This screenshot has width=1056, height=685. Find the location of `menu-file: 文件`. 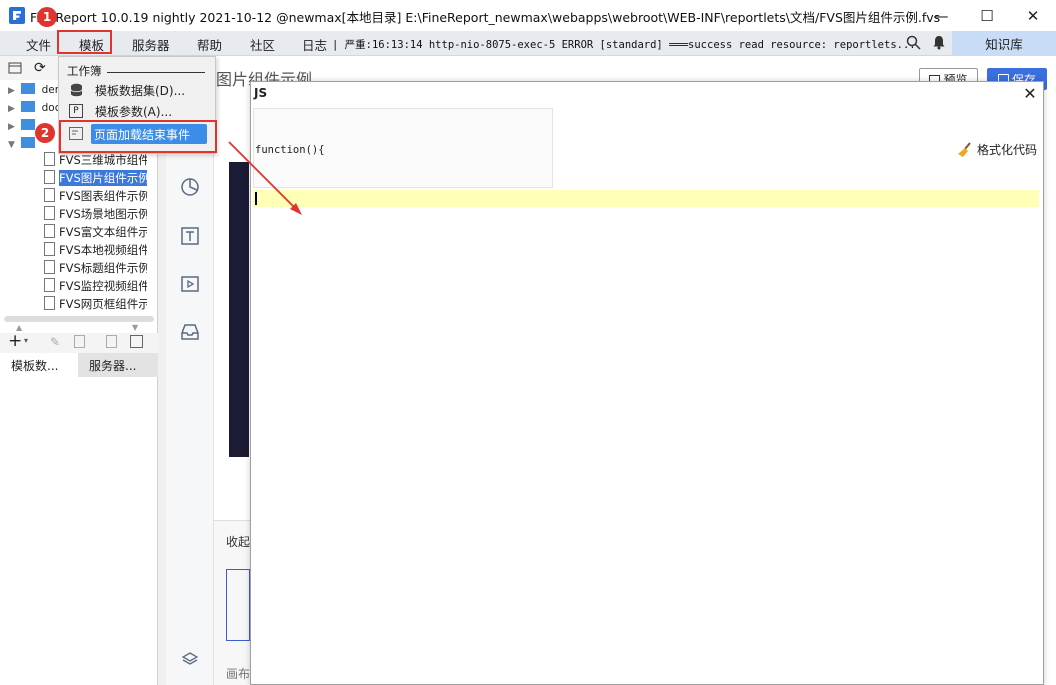

menu-file: 文件 is located at coordinates (38, 44).